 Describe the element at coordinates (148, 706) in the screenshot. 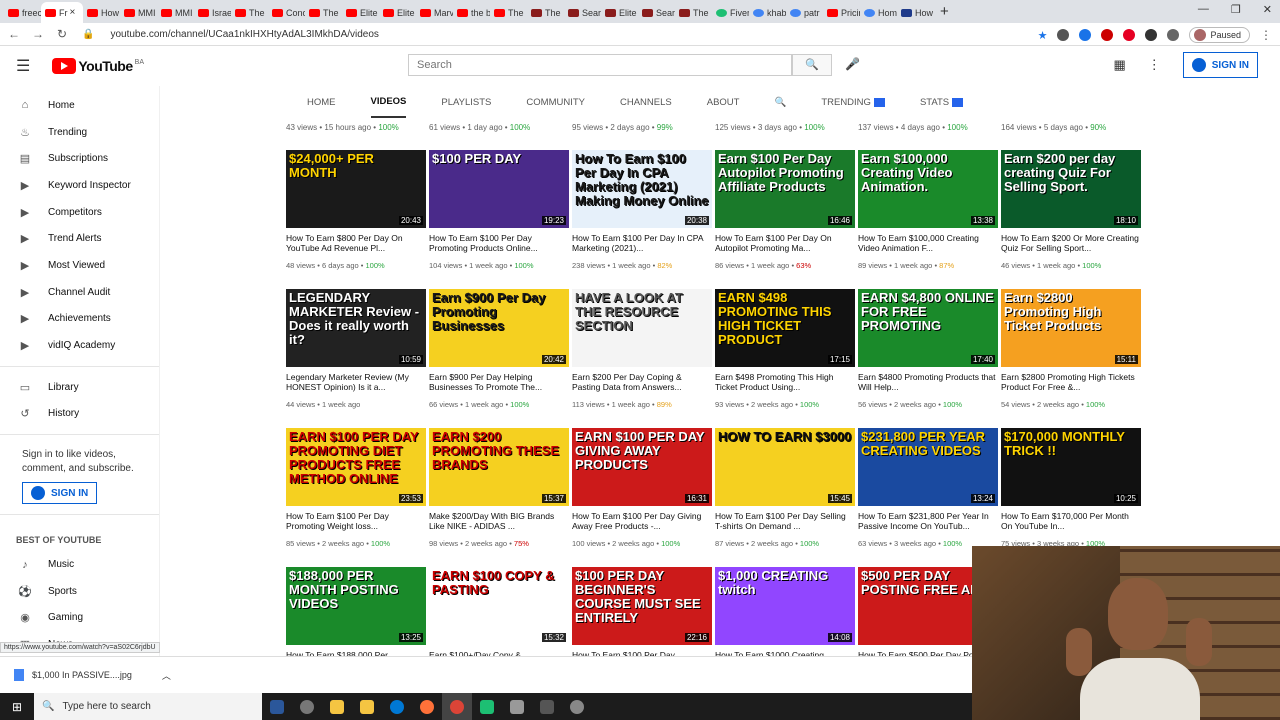

I see `taskbar-search: 🔍 Type here to search` at that location.